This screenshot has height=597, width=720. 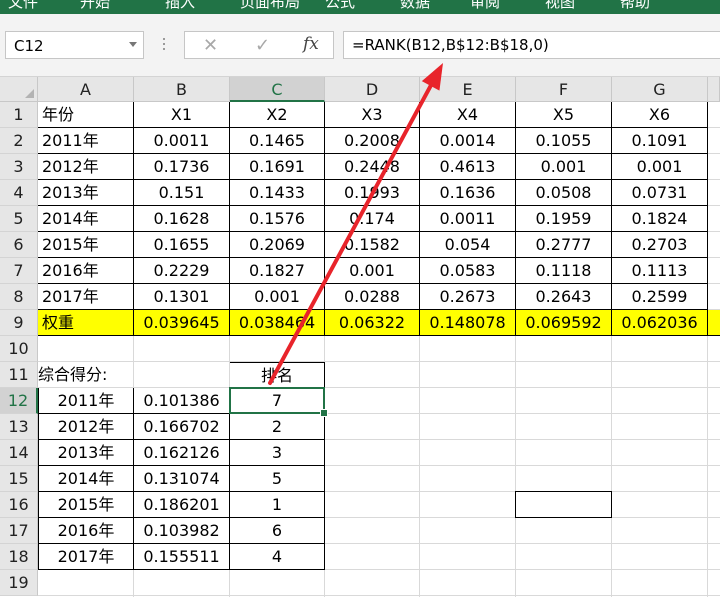 What do you see at coordinates (19, 479) in the screenshot?
I see `row-header-15: 15` at bounding box center [19, 479].